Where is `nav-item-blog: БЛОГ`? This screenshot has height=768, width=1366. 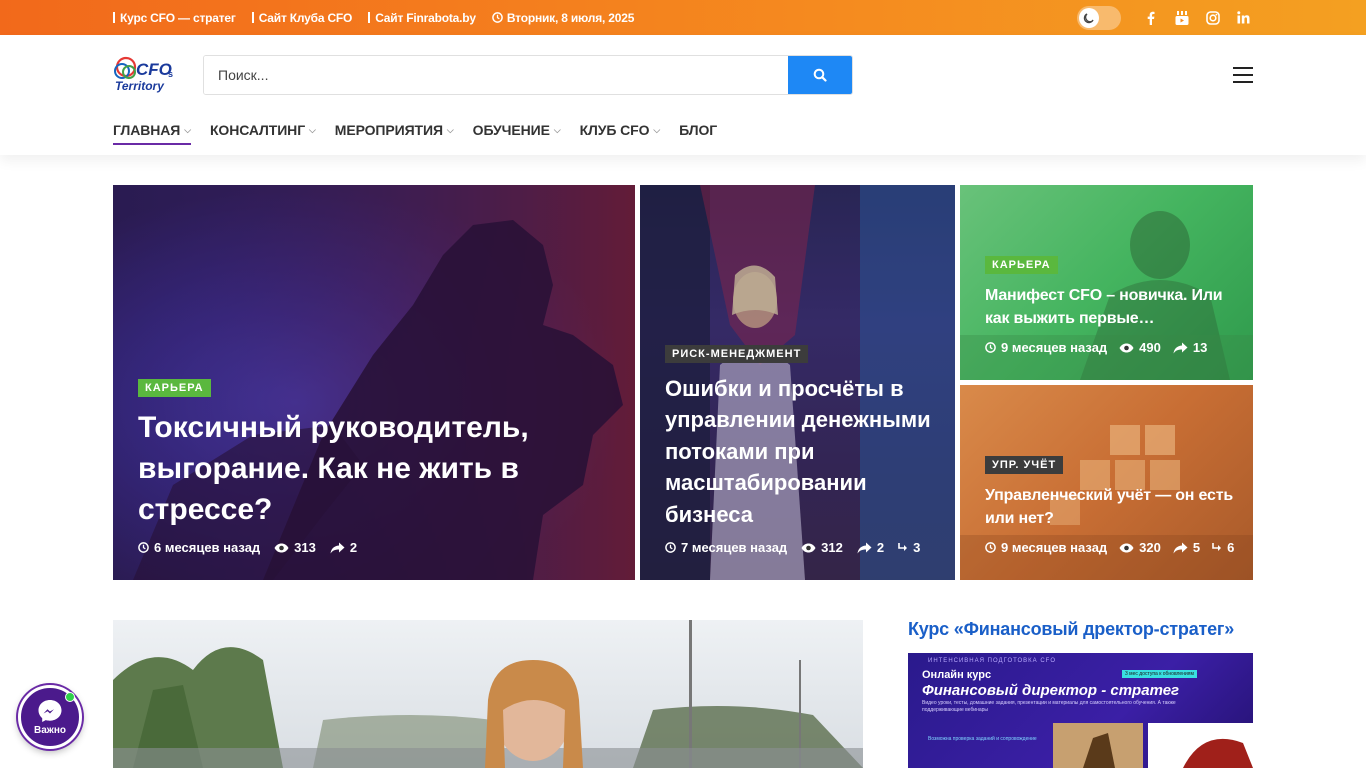
nav-item-blog: БЛОГ is located at coordinates (698, 130).